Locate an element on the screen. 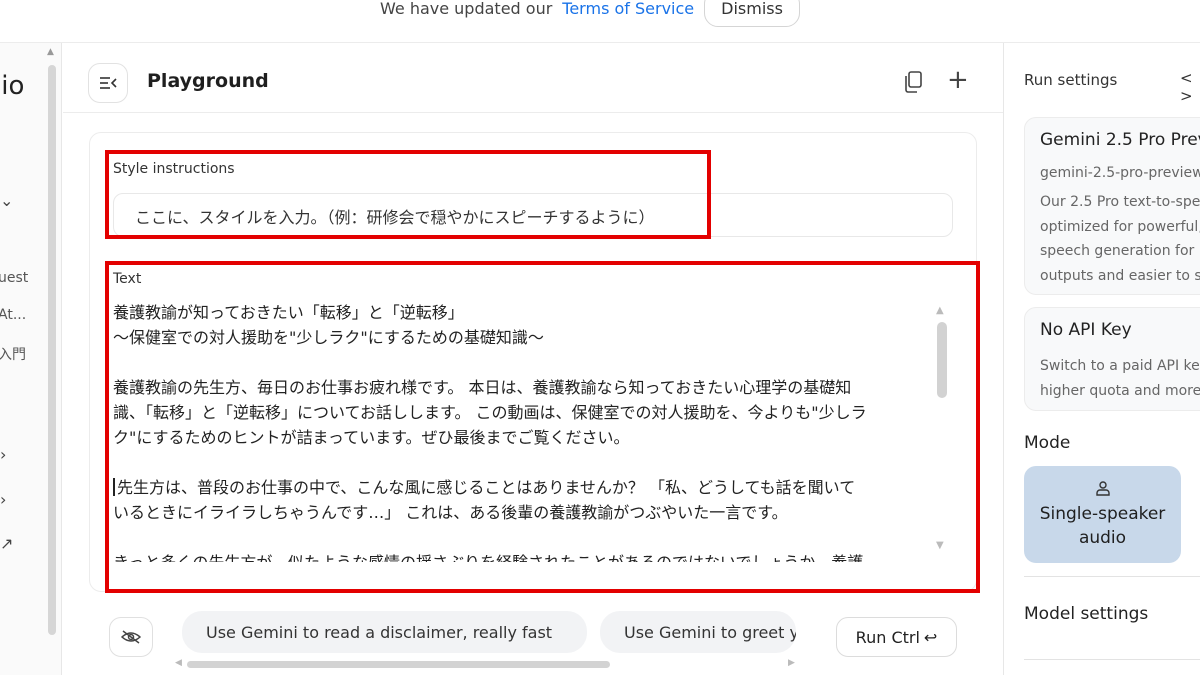  api-key-description-line: higher quota and more is located at coordinates (1120, 390).